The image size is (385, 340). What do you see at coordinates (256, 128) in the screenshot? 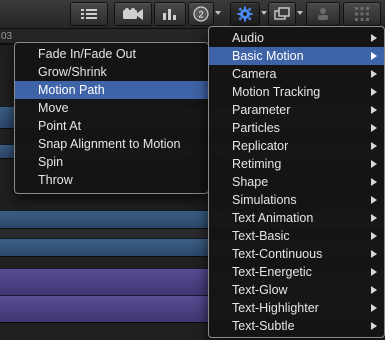
I see `menu-item-label: Particles` at bounding box center [256, 128].